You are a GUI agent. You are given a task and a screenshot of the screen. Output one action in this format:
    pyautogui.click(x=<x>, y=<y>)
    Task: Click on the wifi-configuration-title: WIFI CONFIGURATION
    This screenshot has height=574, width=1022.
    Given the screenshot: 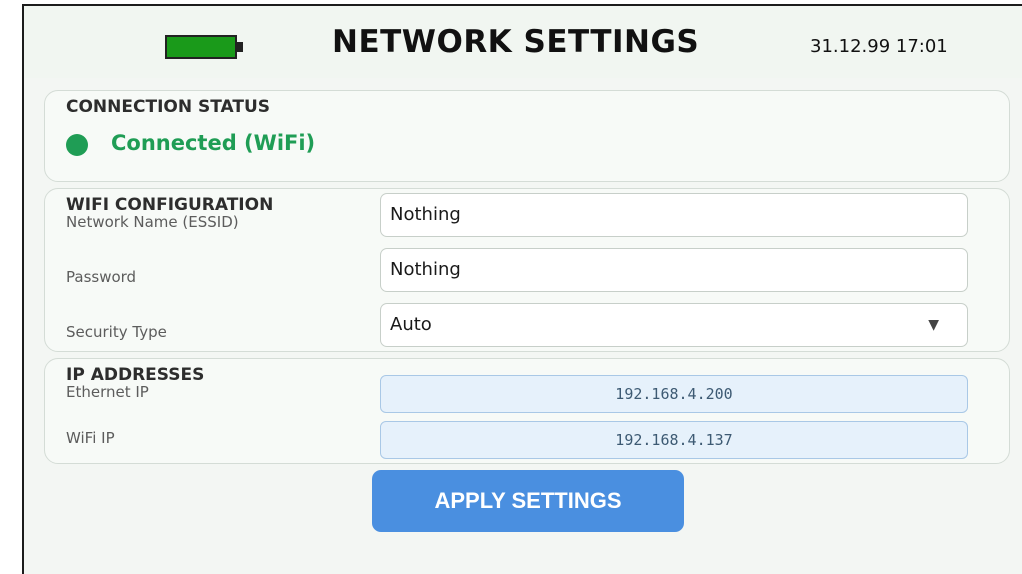 What is the action you would take?
    pyautogui.click(x=170, y=205)
    